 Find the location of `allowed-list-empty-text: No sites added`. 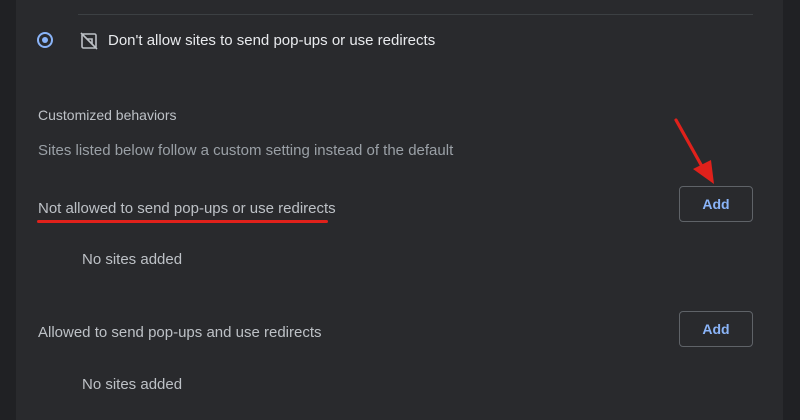

allowed-list-empty-text: No sites added is located at coordinates (132, 384).